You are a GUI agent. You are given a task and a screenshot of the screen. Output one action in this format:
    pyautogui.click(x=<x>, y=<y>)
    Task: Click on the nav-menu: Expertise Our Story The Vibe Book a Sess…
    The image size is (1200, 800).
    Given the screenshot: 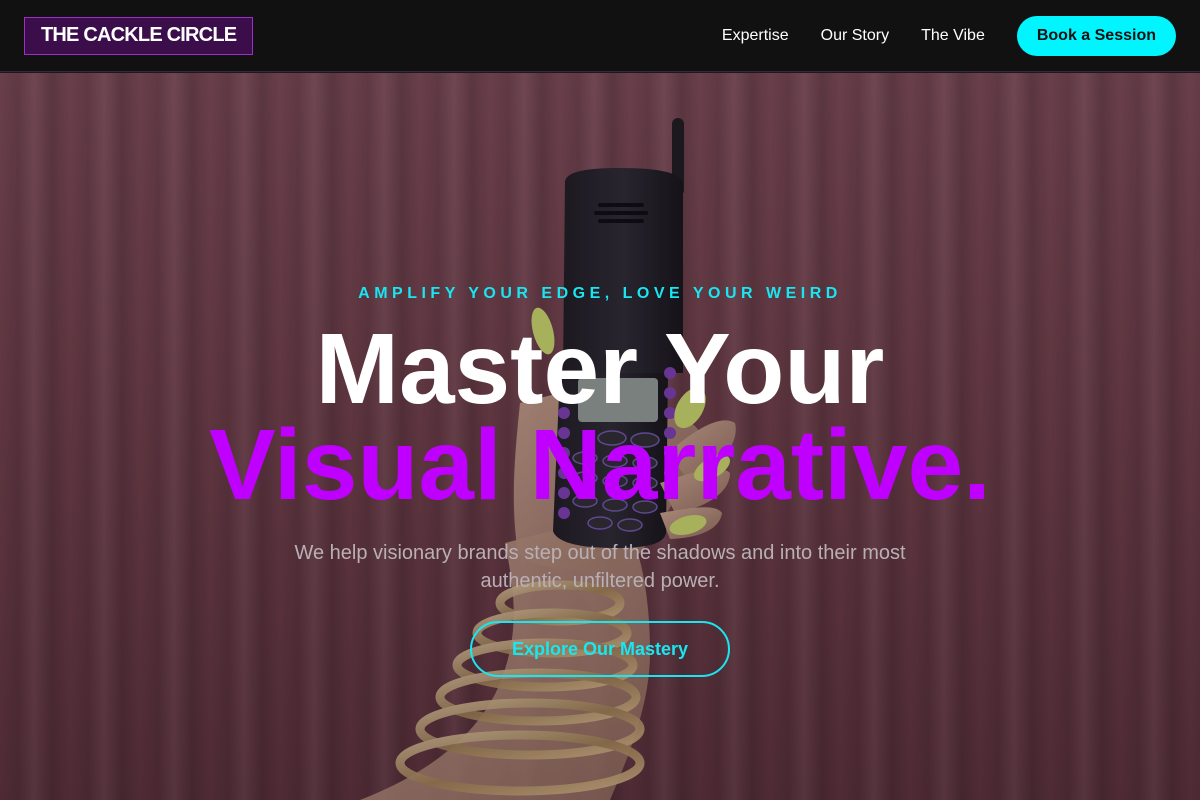 What is the action you would take?
    pyautogui.click(x=949, y=35)
    